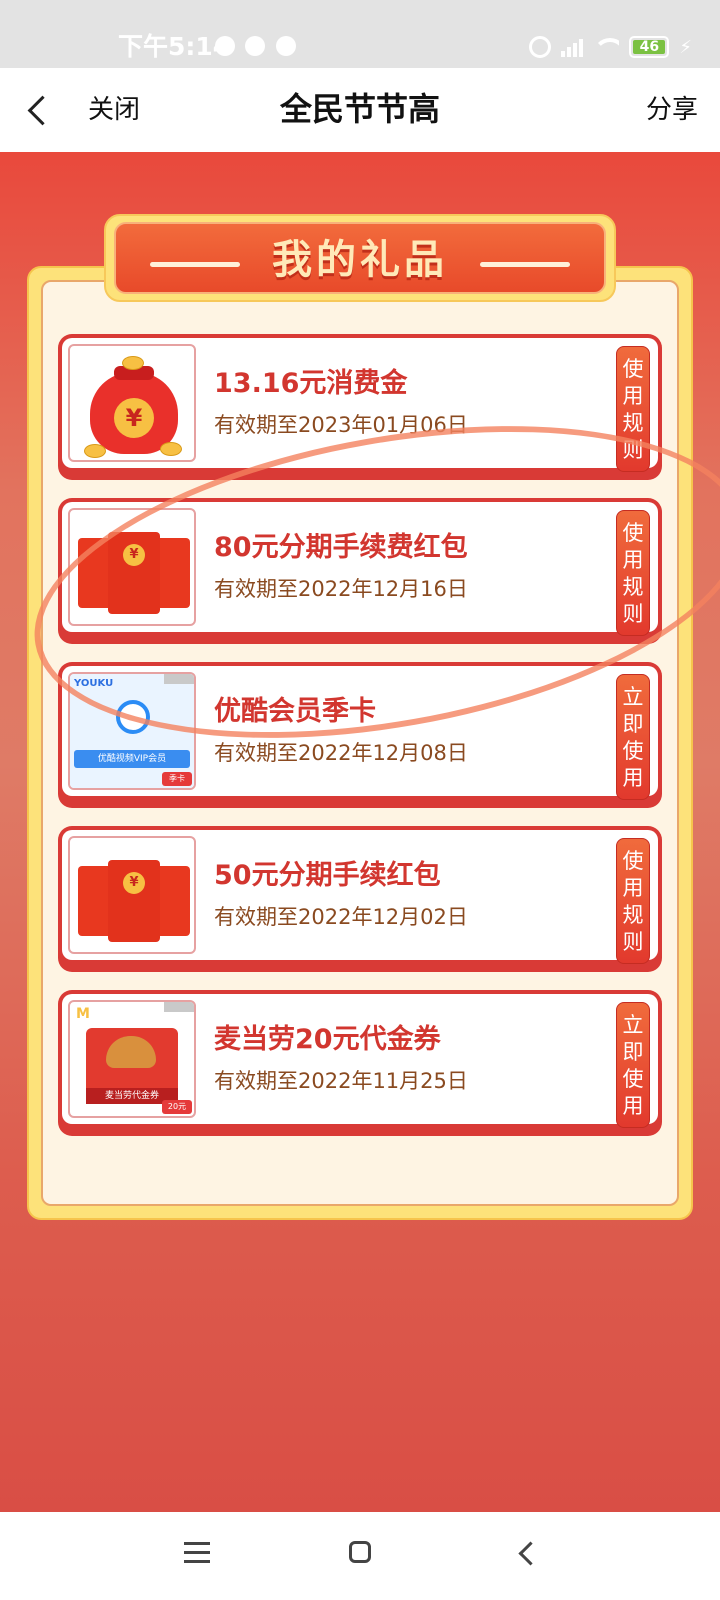  What do you see at coordinates (197, 1553) in the screenshot?
I see `menu-icon` at bounding box center [197, 1553].